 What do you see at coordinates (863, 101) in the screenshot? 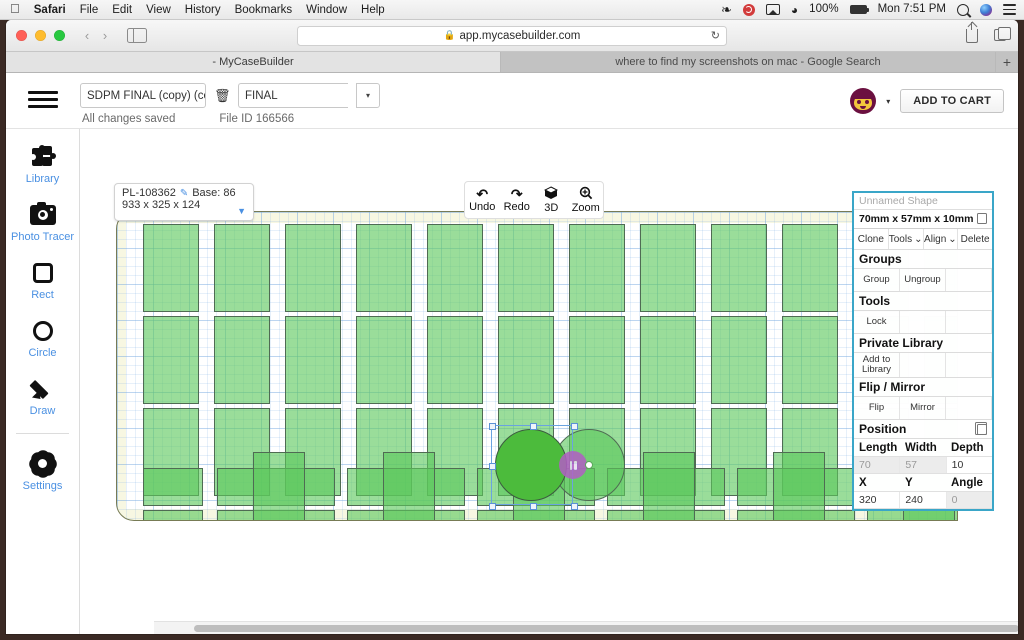
I see `avatar` at bounding box center [863, 101].